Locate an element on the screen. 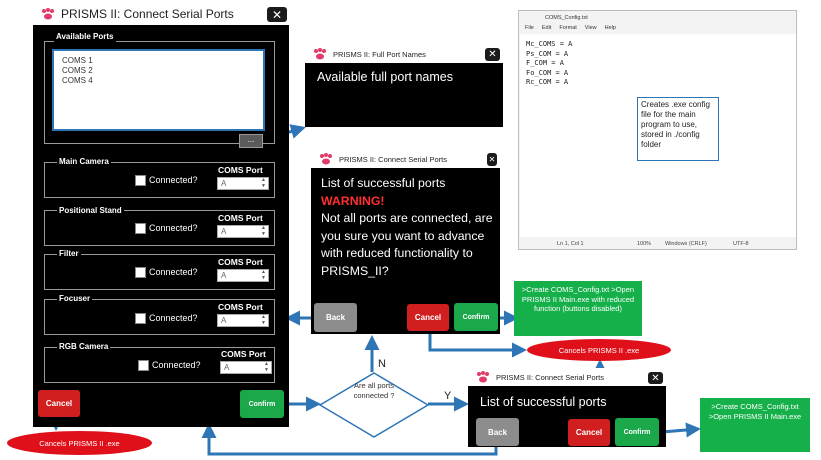 The image size is (821, 460). warning-titlebar: PRISMS II: Connect Serial Ports is located at coordinates (405, 159).